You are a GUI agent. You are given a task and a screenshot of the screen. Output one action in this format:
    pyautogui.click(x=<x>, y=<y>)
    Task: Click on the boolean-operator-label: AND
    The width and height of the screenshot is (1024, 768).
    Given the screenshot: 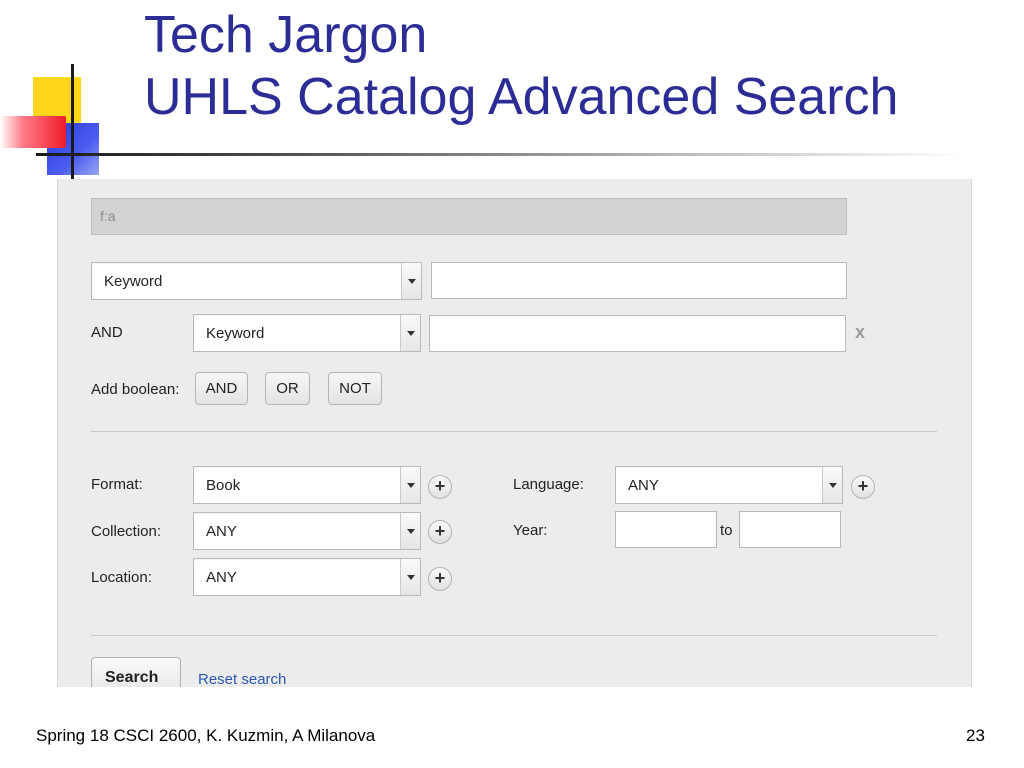 What is the action you would take?
    pyautogui.click(x=107, y=332)
    